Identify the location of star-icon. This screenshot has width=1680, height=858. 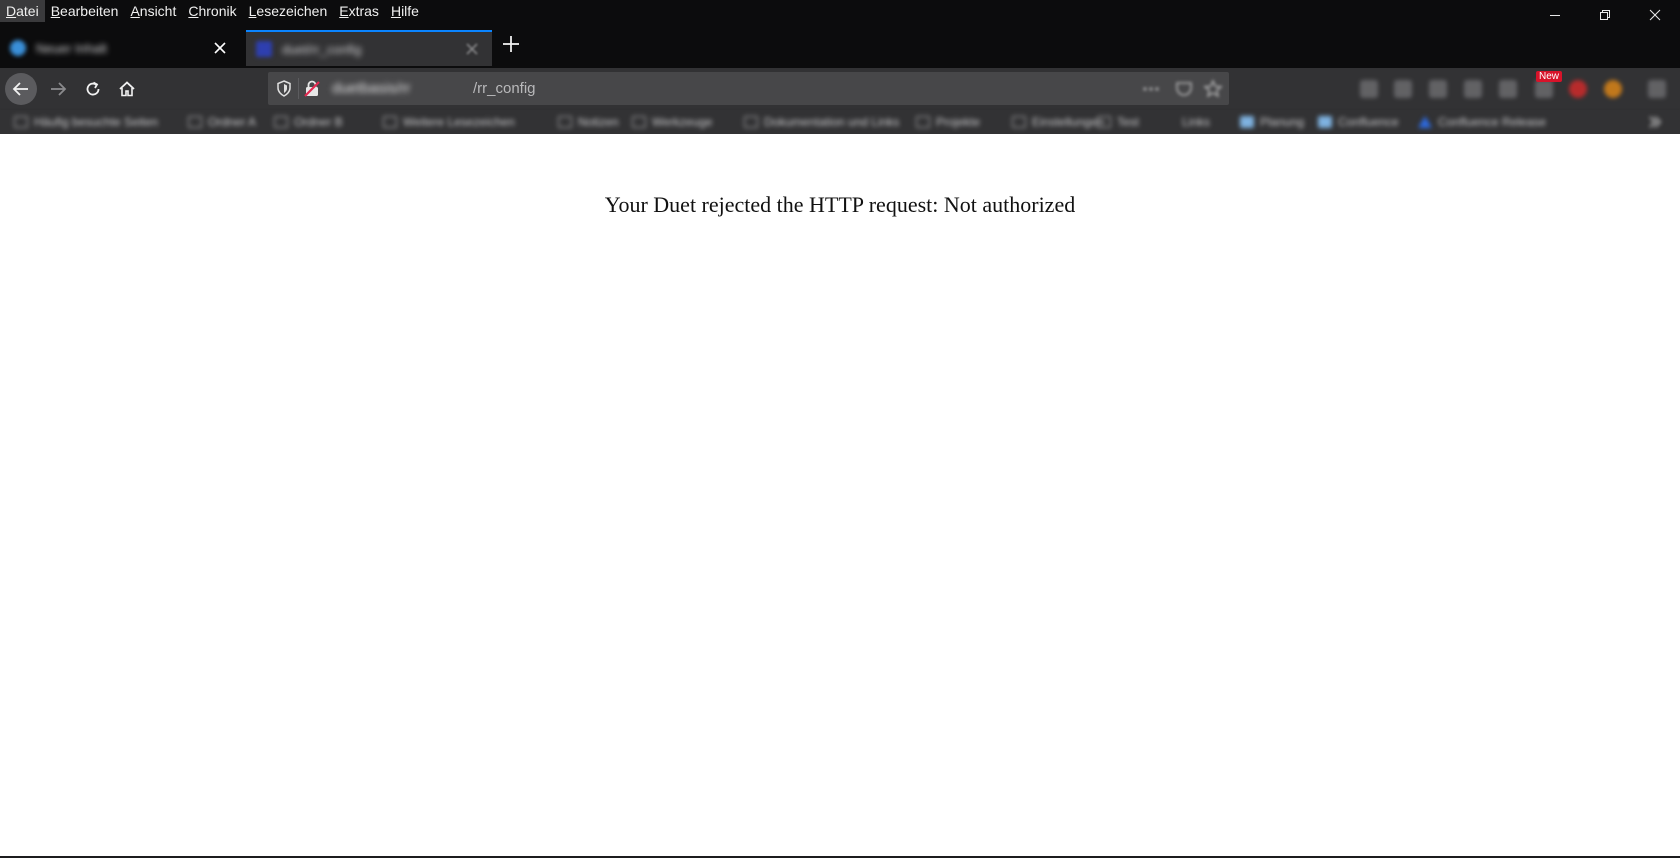
(1213, 88).